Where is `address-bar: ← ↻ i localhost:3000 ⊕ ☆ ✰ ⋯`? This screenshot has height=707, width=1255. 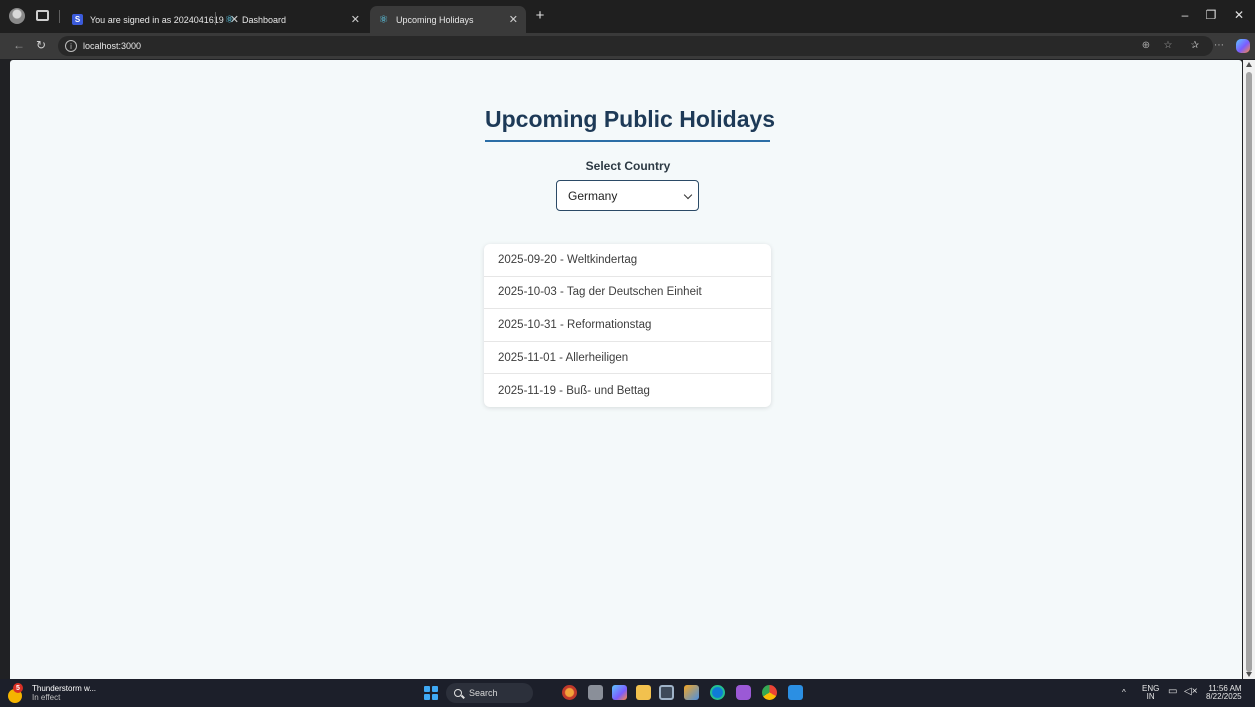 address-bar: ← ↻ i localhost:3000 ⊕ ☆ ✰ ⋯ is located at coordinates (627, 46).